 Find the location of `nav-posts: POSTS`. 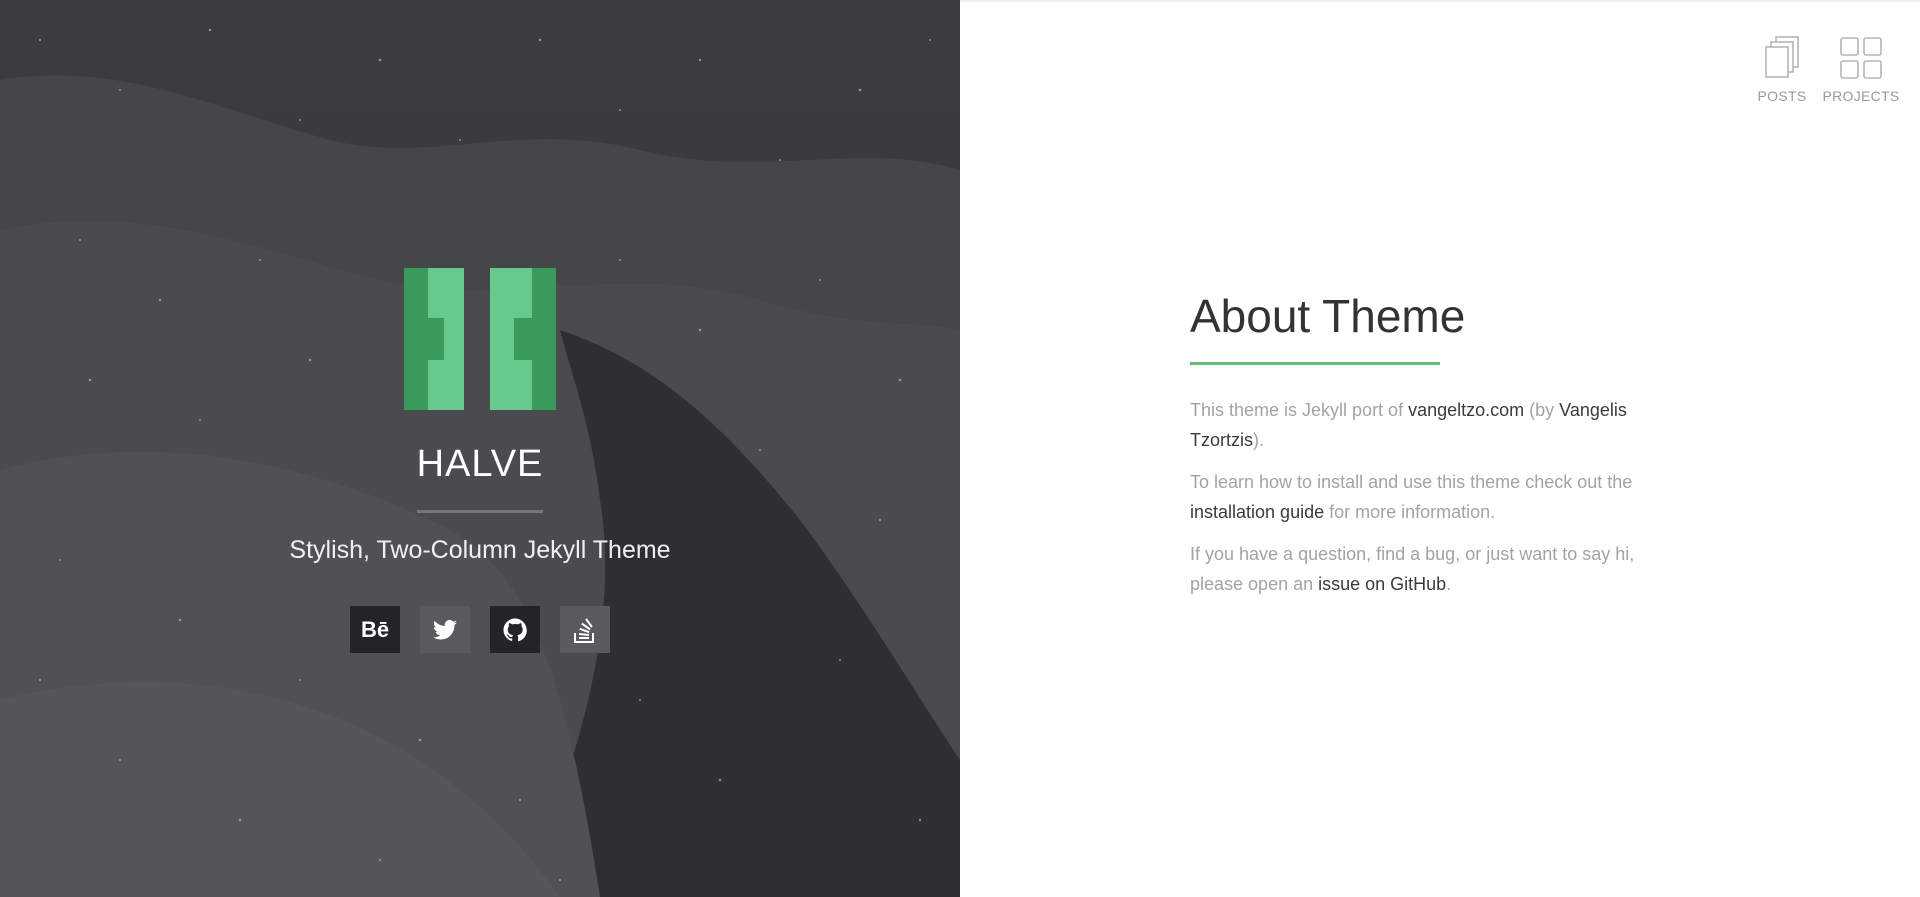

nav-posts: POSTS is located at coordinates (1782, 70).